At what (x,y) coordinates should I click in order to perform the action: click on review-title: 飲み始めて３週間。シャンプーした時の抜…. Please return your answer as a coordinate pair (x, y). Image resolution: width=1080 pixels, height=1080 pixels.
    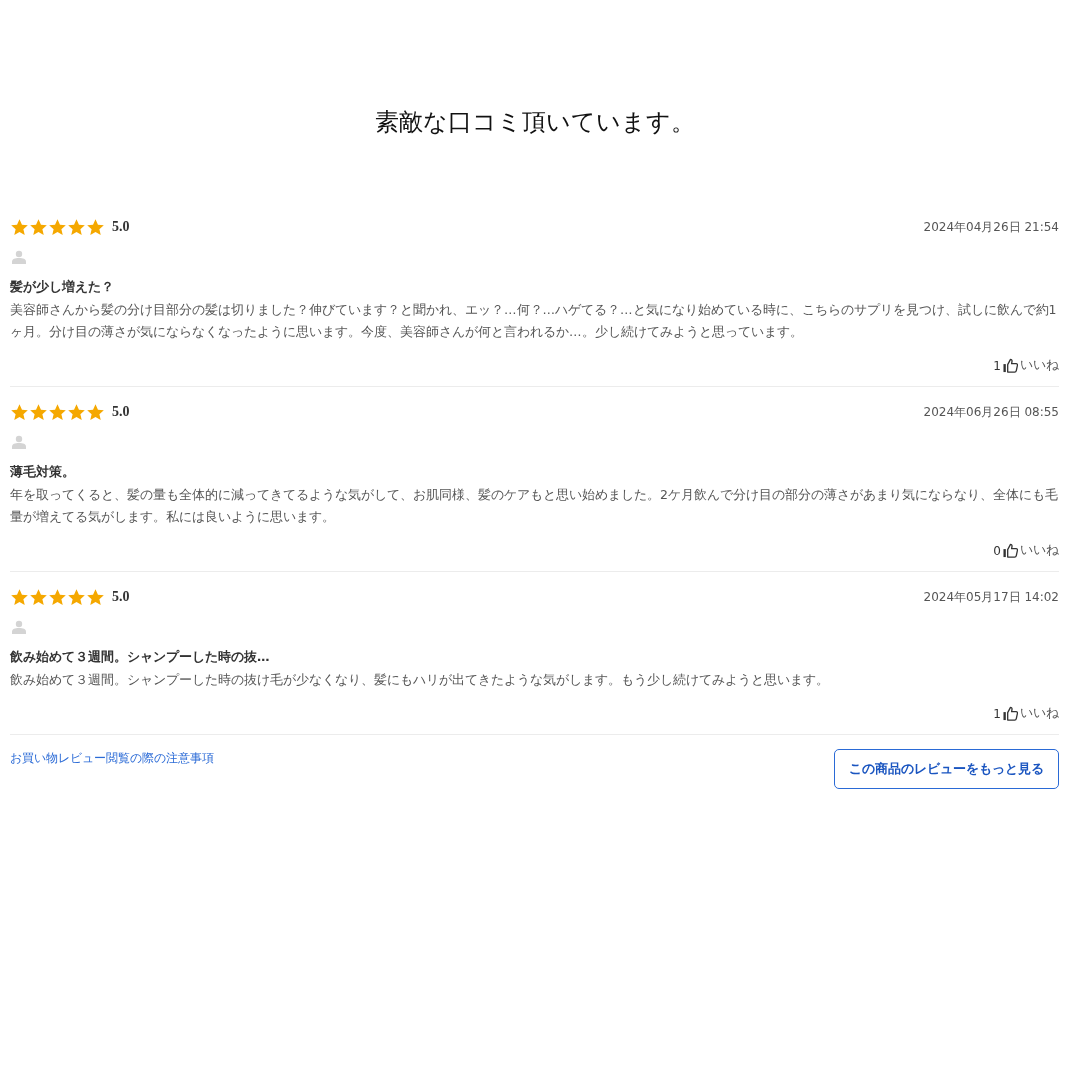
    Looking at the image, I should click on (140, 657).